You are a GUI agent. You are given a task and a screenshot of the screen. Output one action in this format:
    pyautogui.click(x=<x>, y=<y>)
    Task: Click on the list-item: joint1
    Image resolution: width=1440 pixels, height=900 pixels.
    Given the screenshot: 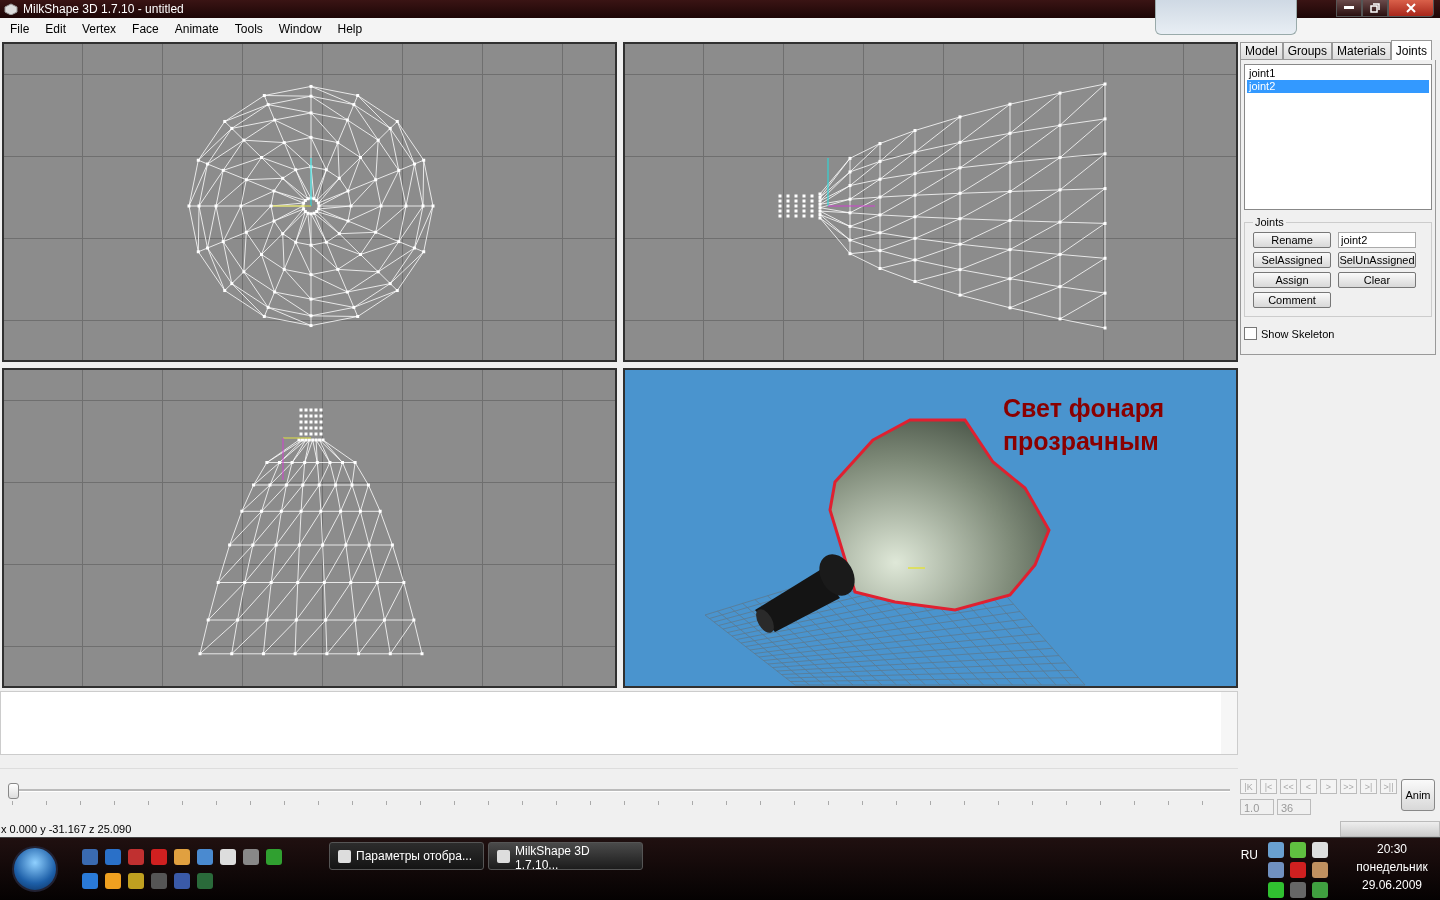 What is the action you would take?
    pyautogui.click(x=1338, y=73)
    